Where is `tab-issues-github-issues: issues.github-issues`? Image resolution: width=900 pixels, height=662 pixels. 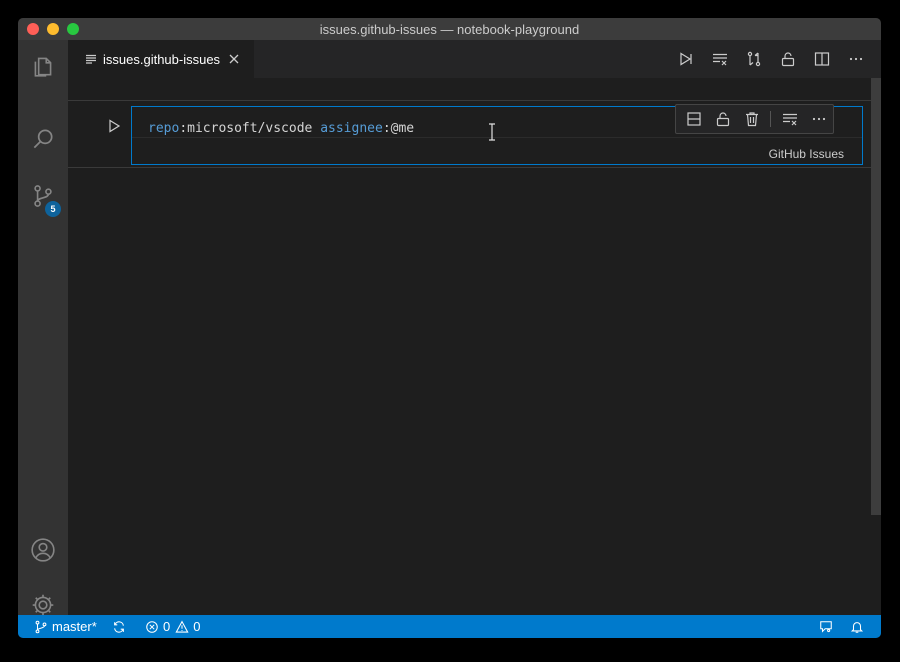 tab-issues-github-issues: issues.github-issues is located at coordinates (161, 59).